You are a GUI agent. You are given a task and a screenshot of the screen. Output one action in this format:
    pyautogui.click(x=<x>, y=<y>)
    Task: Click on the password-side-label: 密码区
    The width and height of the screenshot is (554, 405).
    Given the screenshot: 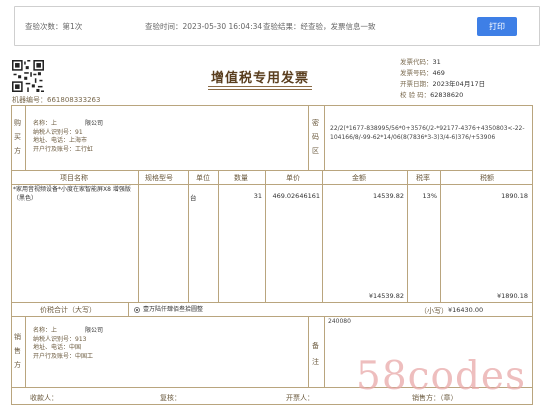 What is the action you would take?
    pyautogui.click(x=315, y=137)
    